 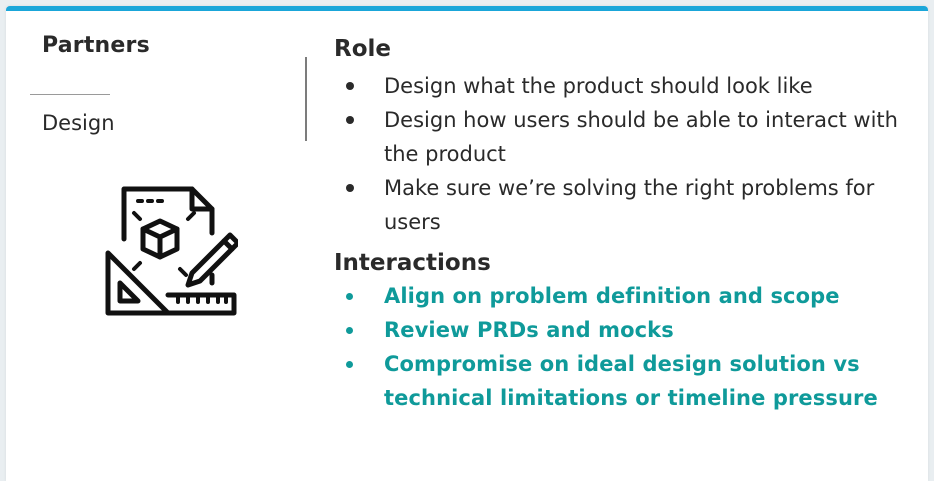 What do you see at coordinates (171, 250) in the screenshot?
I see `design-blueprint-icon` at bounding box center [171, 250].